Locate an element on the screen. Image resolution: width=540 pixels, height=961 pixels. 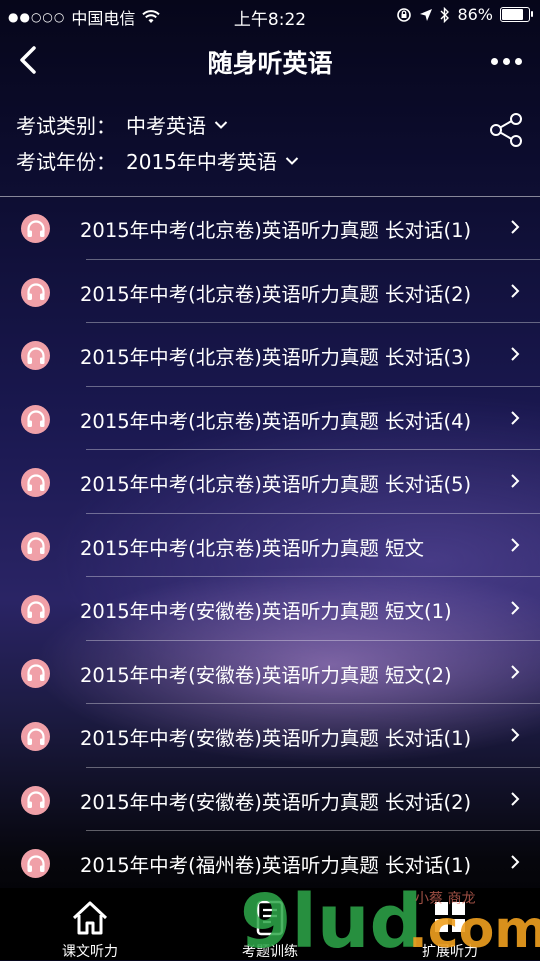
status-bar: ●●○○○ 中国电信 上午8:22 86% is located at coordinates (270, 15).